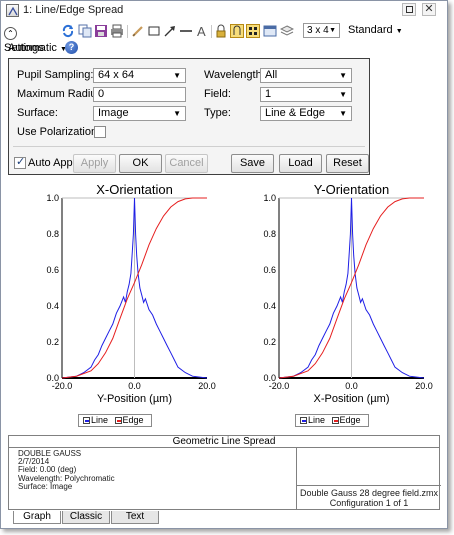  I want to click on lock-icon, so click(221, 31).